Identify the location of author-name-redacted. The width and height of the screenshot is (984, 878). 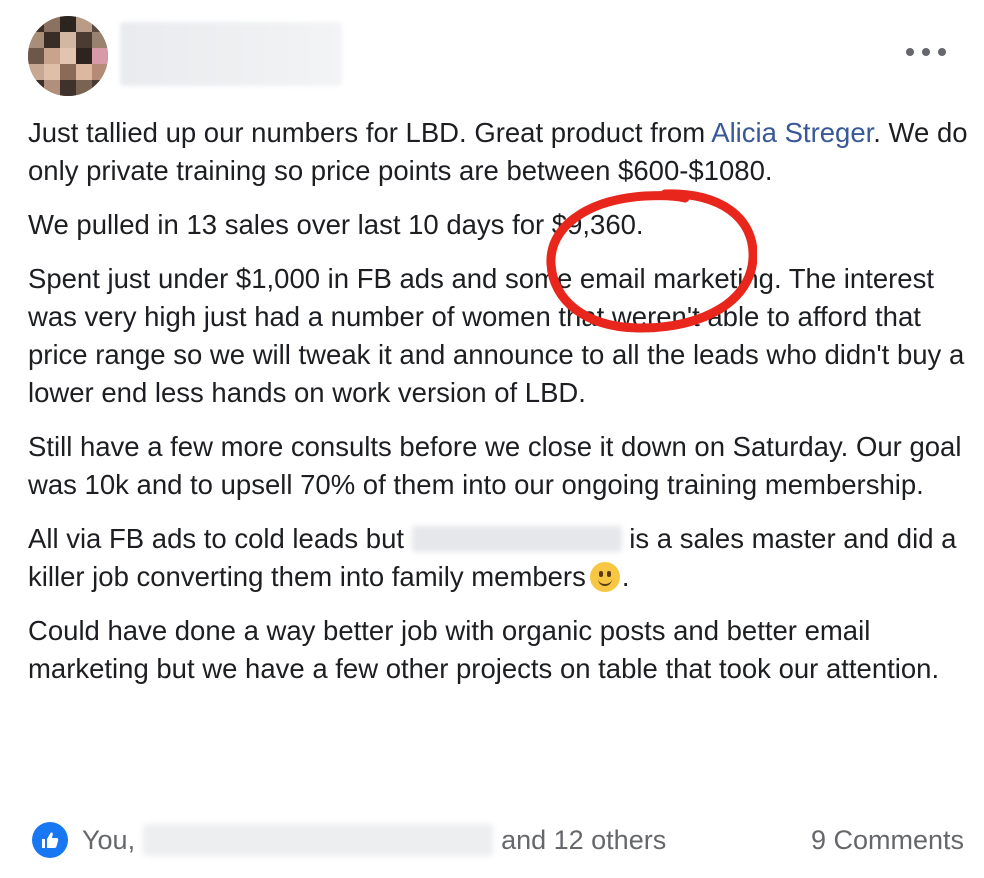
(231, 54).